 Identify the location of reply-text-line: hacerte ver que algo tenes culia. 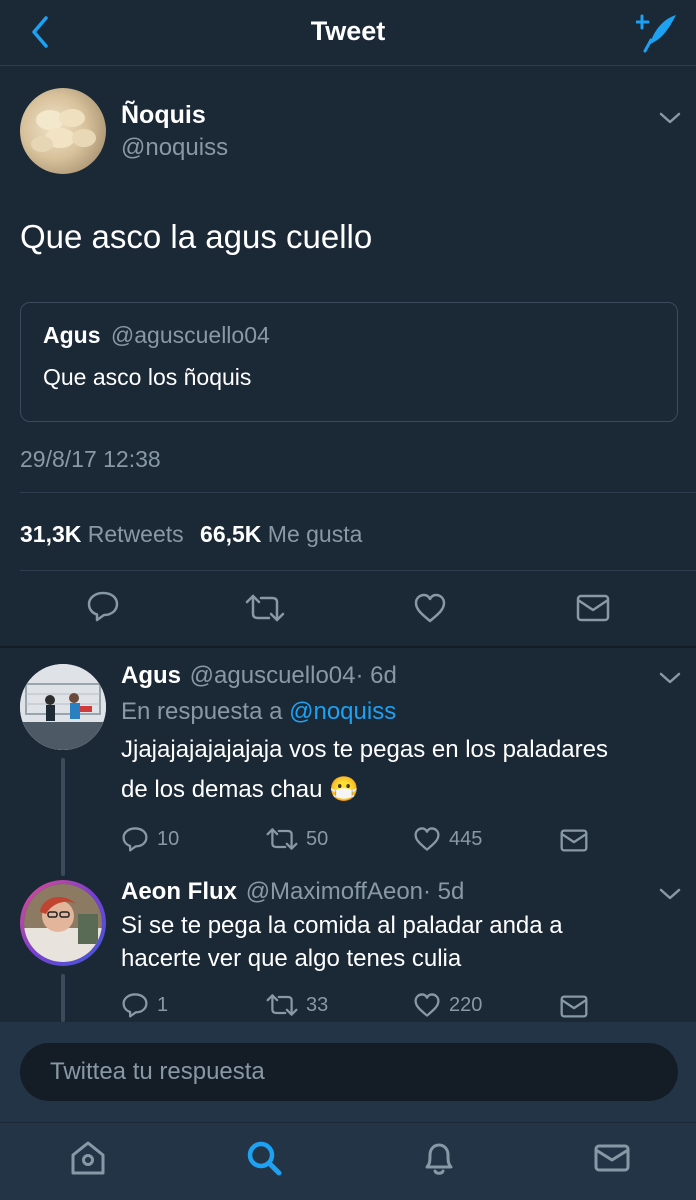
(291, 958).